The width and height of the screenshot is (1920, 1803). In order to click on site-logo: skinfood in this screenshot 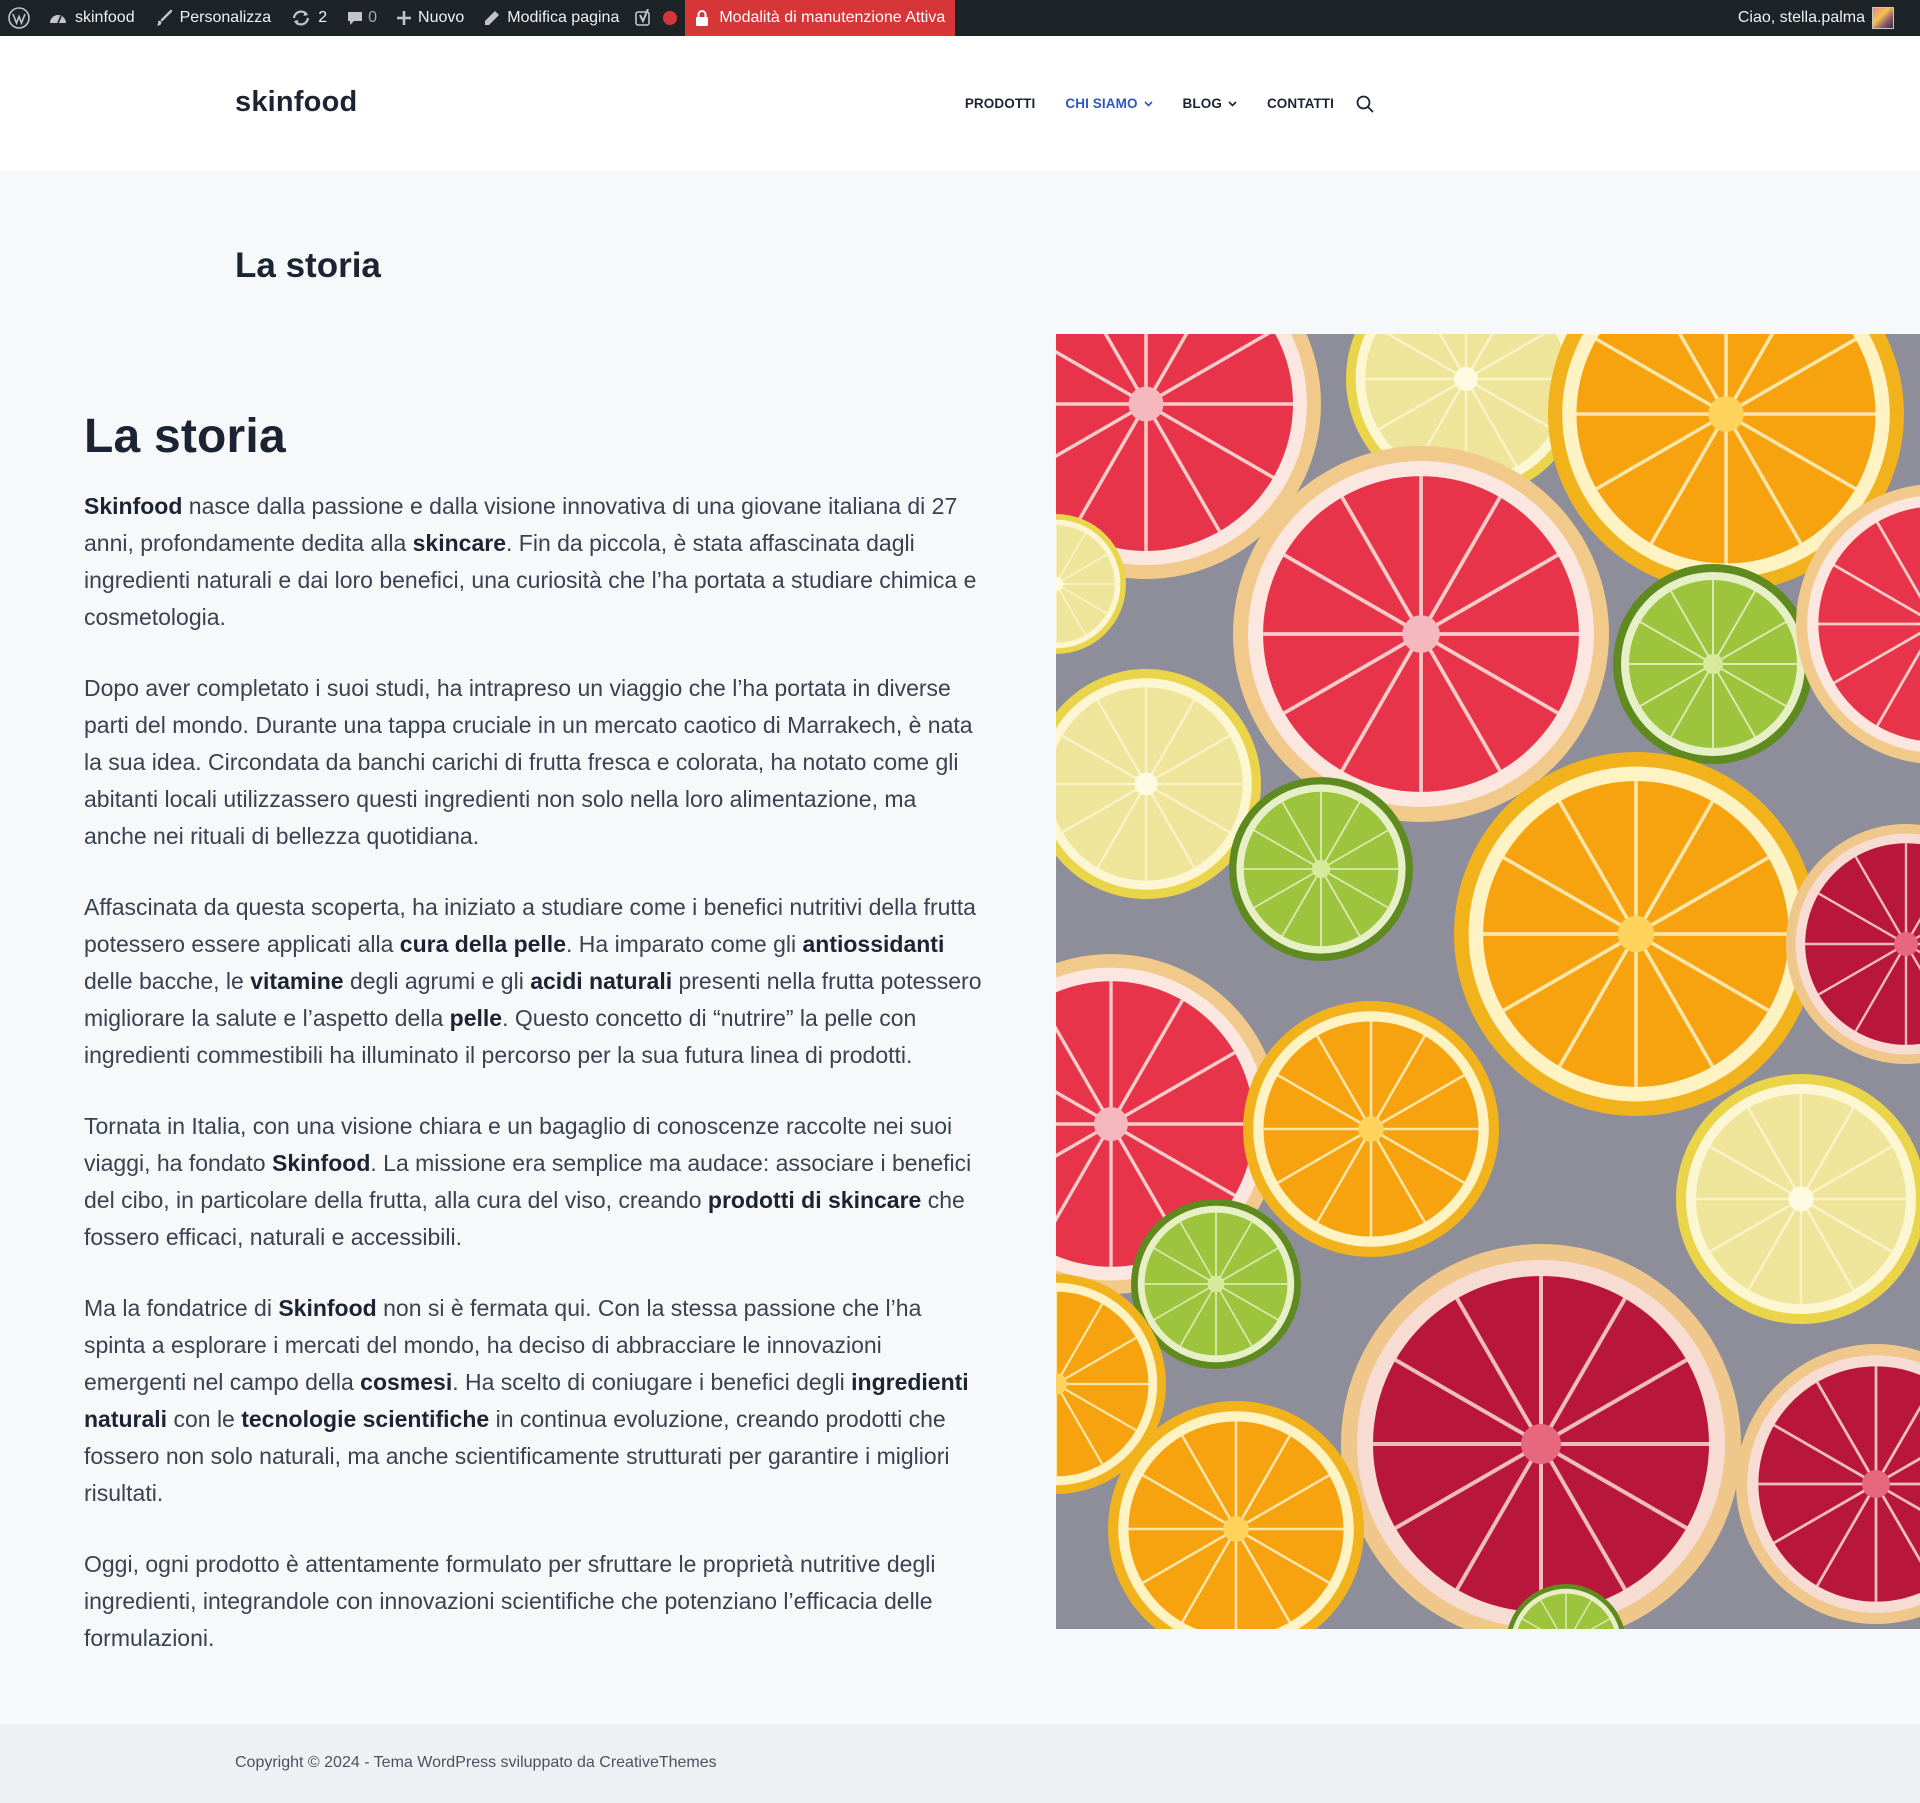, I will do `click(296, 102)`.